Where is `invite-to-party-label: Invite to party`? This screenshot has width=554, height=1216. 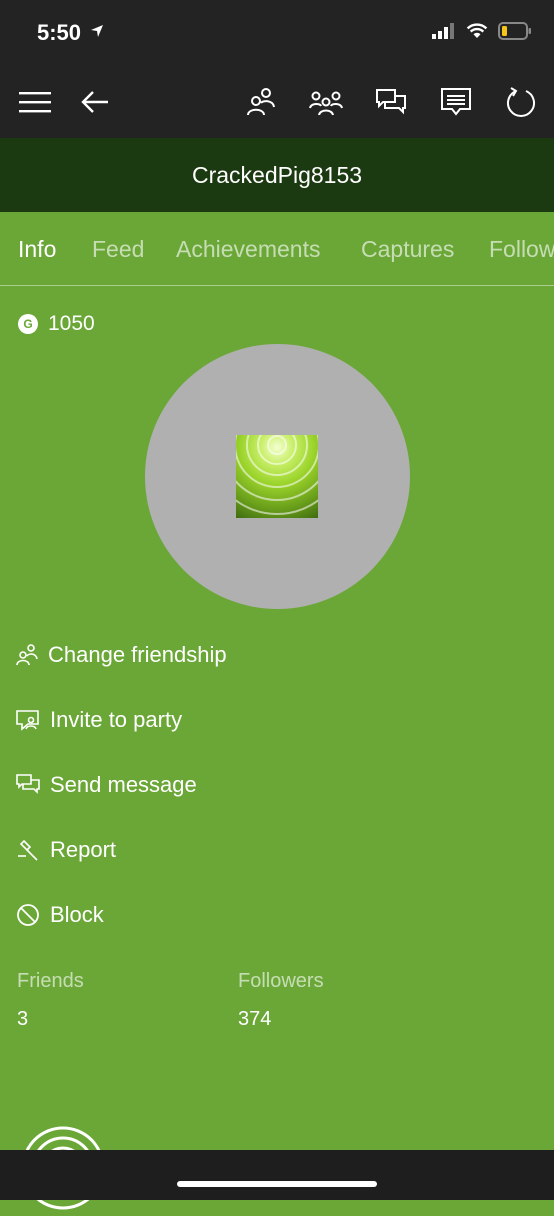 invite-to-party-label: Invite to party is located at coordinates (116, 719).